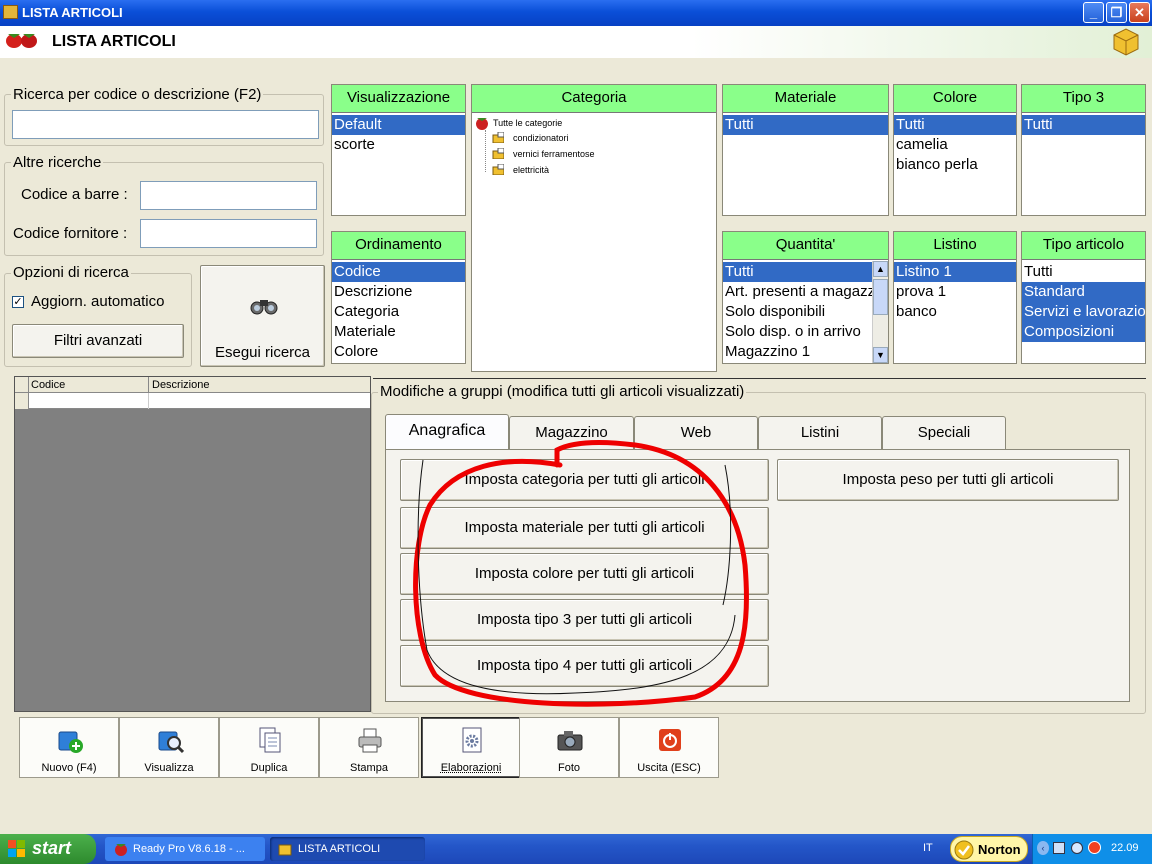 Image resolution: width=1152 pixels, height=864 pixels. I want to click on run-search-button: Esegui ricerca, so click(262, 316).